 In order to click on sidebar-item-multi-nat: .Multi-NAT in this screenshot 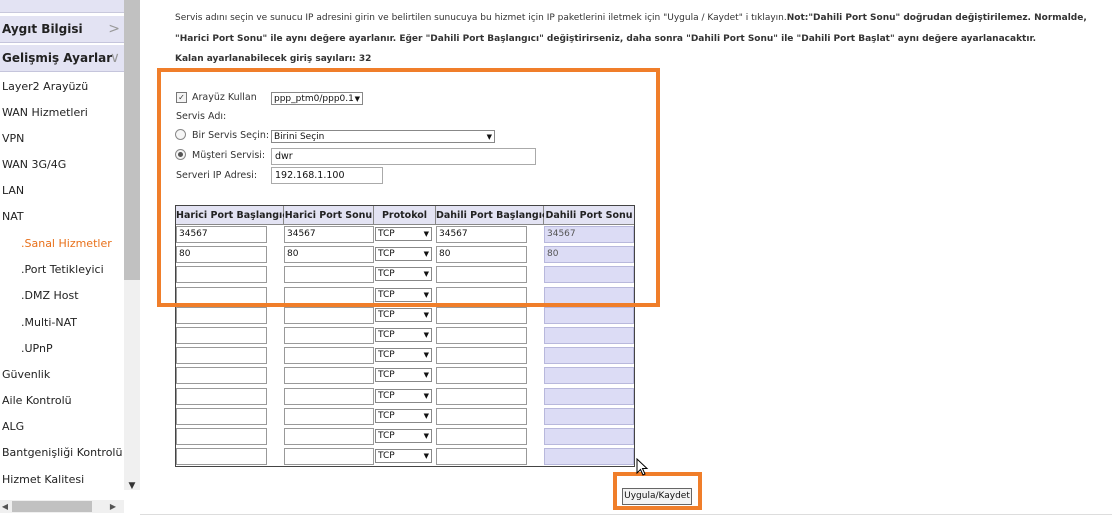, I will do `click(49, 322)`.